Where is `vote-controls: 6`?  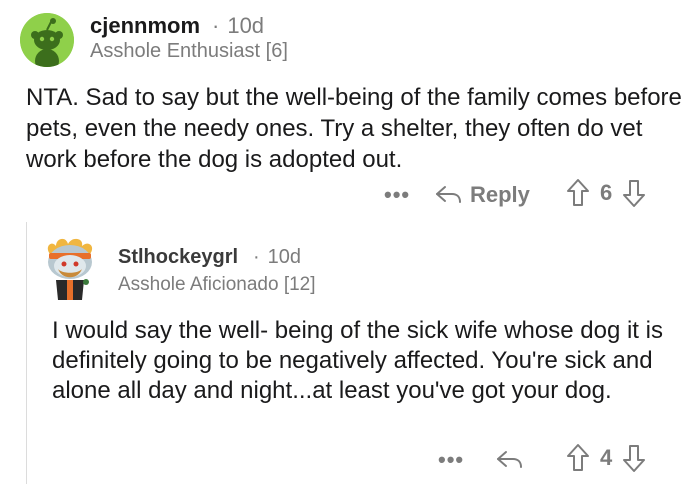 vote-controls: 6 is located at coordinates (606, 193).